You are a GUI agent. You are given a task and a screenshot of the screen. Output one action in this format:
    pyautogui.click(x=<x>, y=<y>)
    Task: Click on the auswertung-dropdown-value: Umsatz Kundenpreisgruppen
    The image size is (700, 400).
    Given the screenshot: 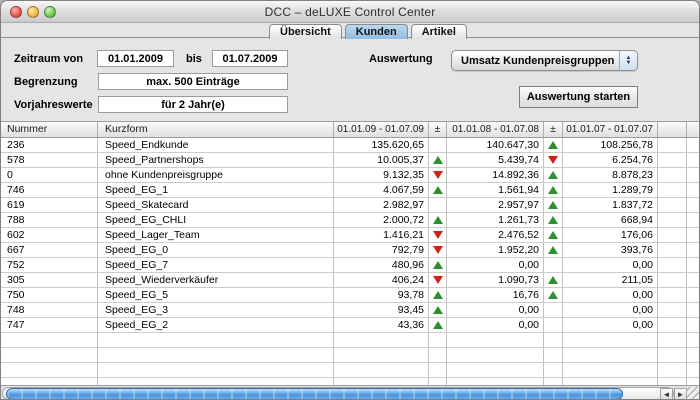 What is the action you would take?
    pyautogui.click(x=538, y=60)
    